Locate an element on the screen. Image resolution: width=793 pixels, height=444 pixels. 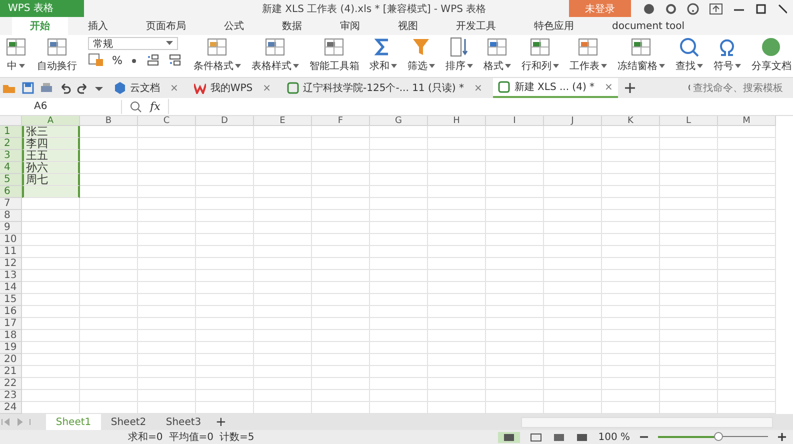
ribbon-button: 求和 is located at coordinates (383, 55).